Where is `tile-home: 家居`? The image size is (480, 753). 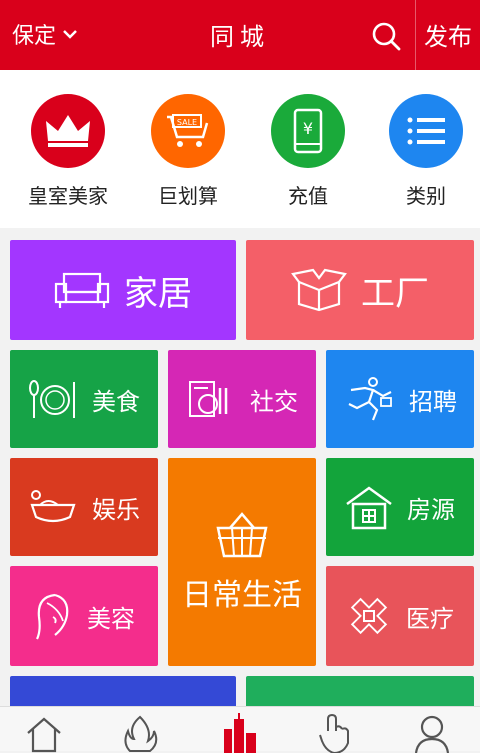
tile-home: 家居 is located at coordinates (123, 290).